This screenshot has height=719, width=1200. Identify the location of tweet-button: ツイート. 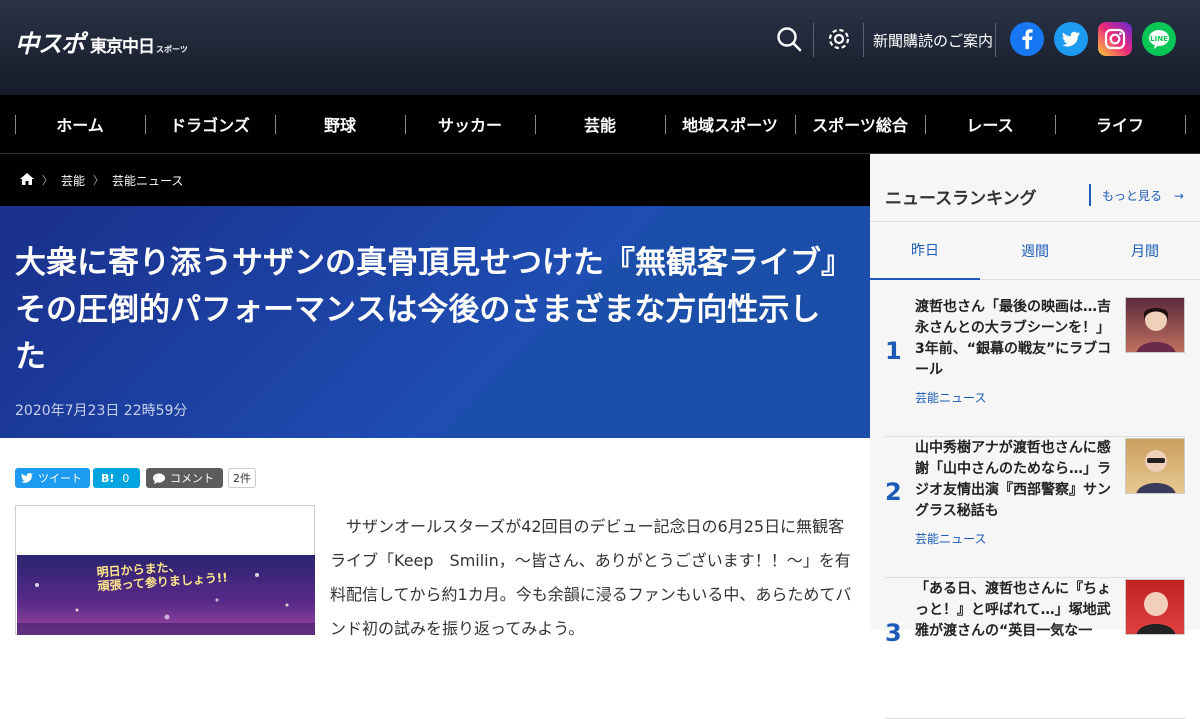
(52, 478).